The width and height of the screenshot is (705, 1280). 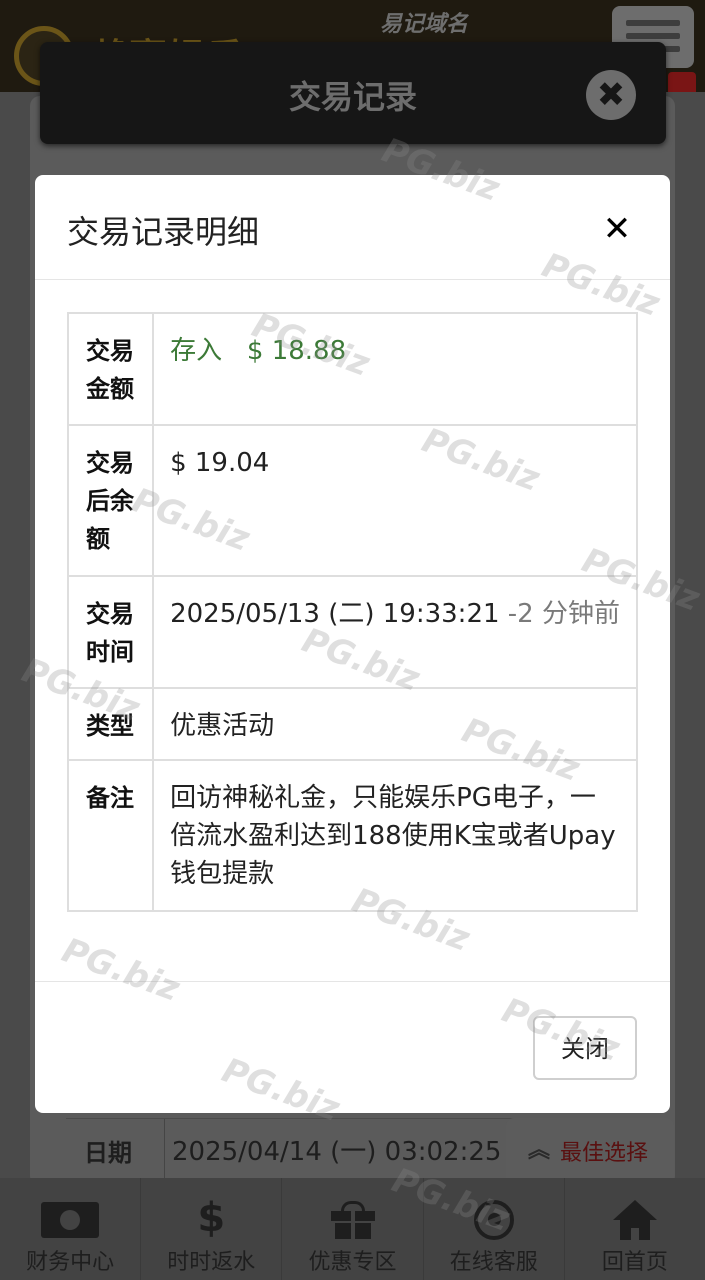 What do you see at coordinates (585, 1048) in the screenshot?
I see `close-button: 关闭` at bounding box center [585, 1048].